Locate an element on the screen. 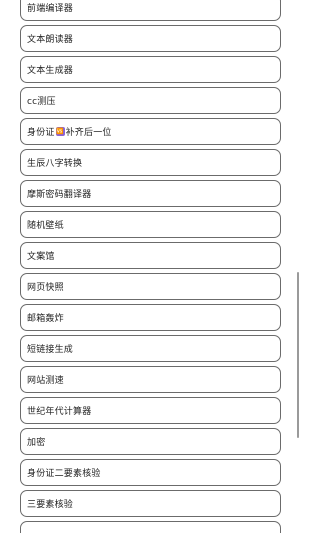 This screenshot has height=533, width=320. tool-item-encrypt: 加密 is located at coordinates (150, 441).